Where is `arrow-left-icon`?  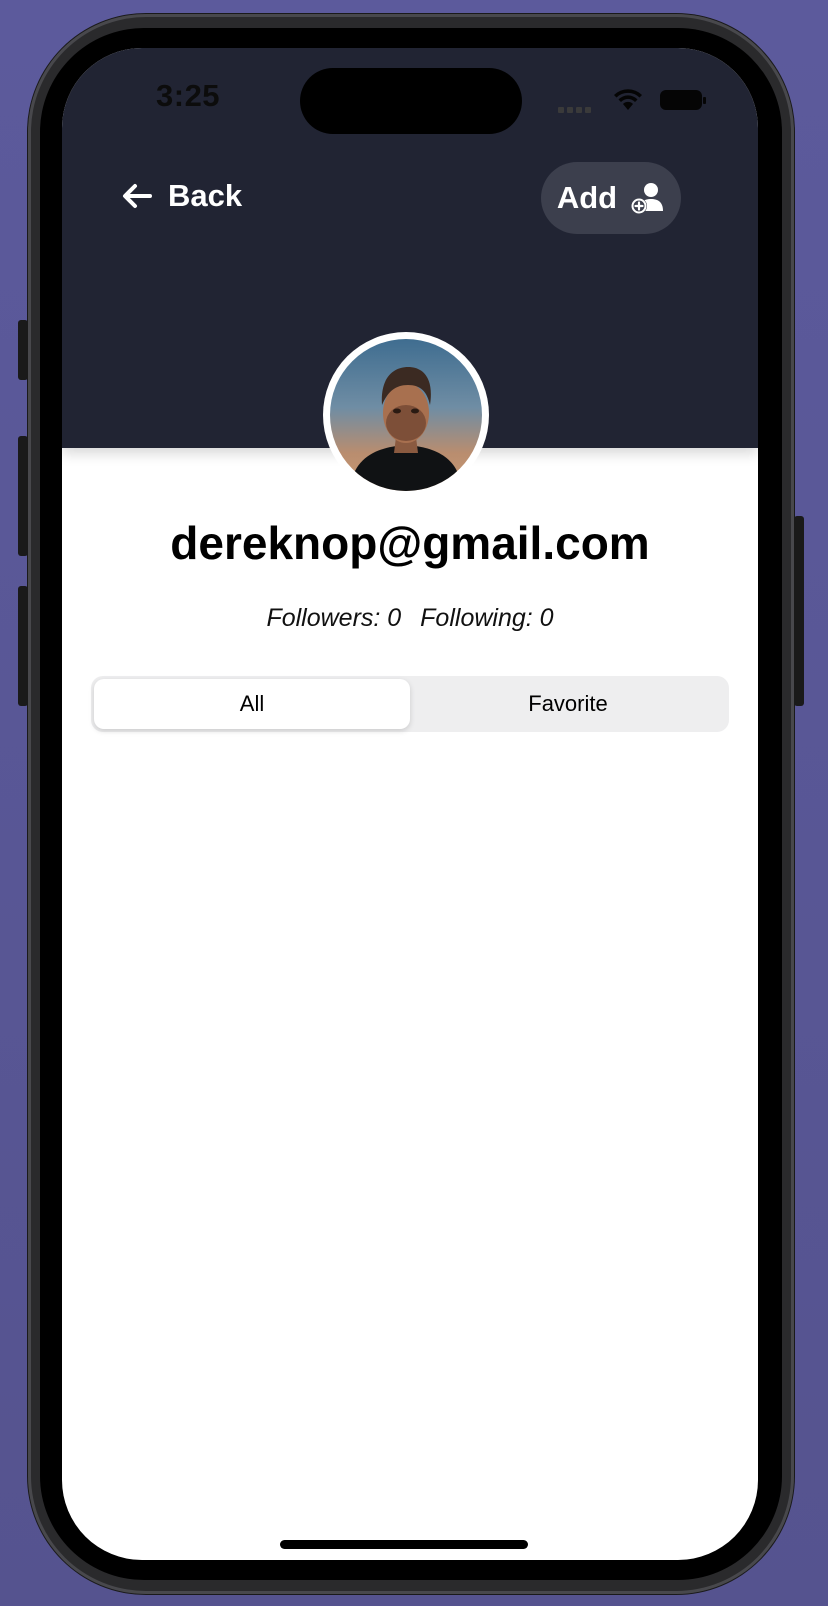 arrow-left-icon is located at coordinates (137, 196).